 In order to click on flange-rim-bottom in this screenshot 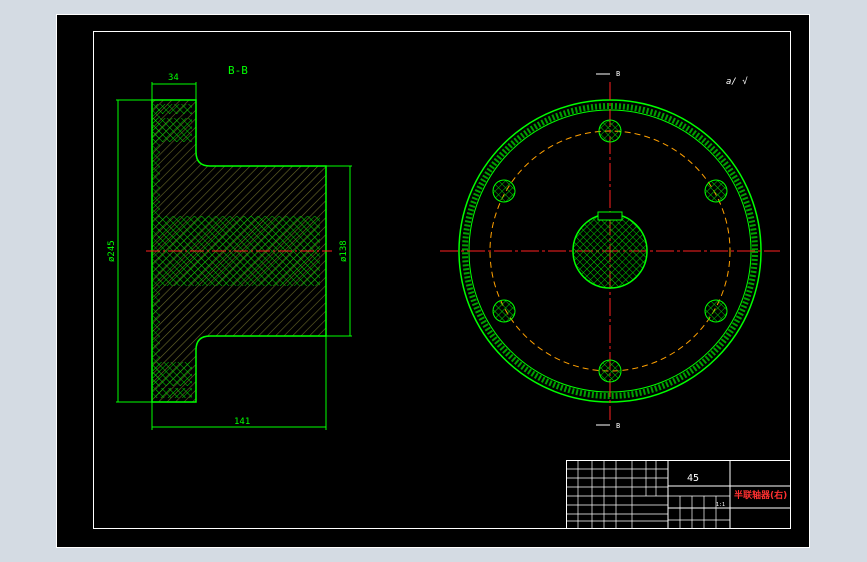, I will do `click(174, 393)`.